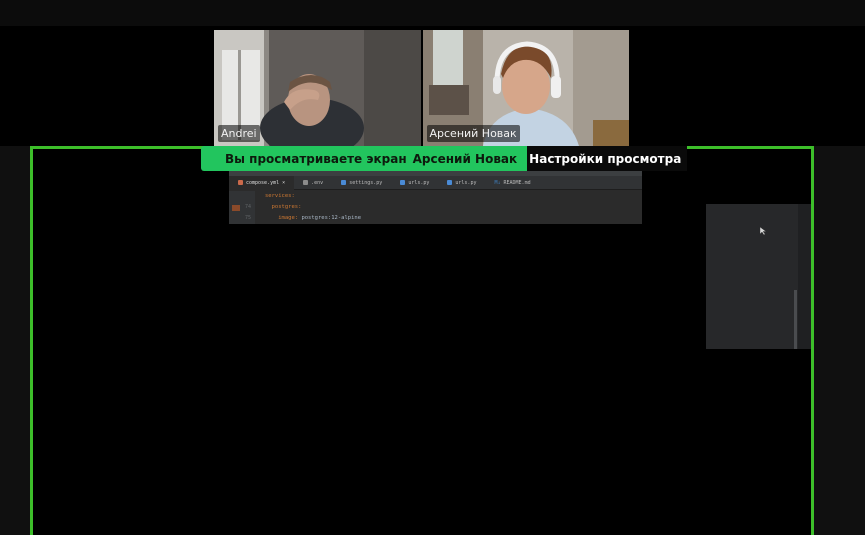  Describe the element at coordinates (280, 196) in the screenshot. I see `code-key: services:` at that location.